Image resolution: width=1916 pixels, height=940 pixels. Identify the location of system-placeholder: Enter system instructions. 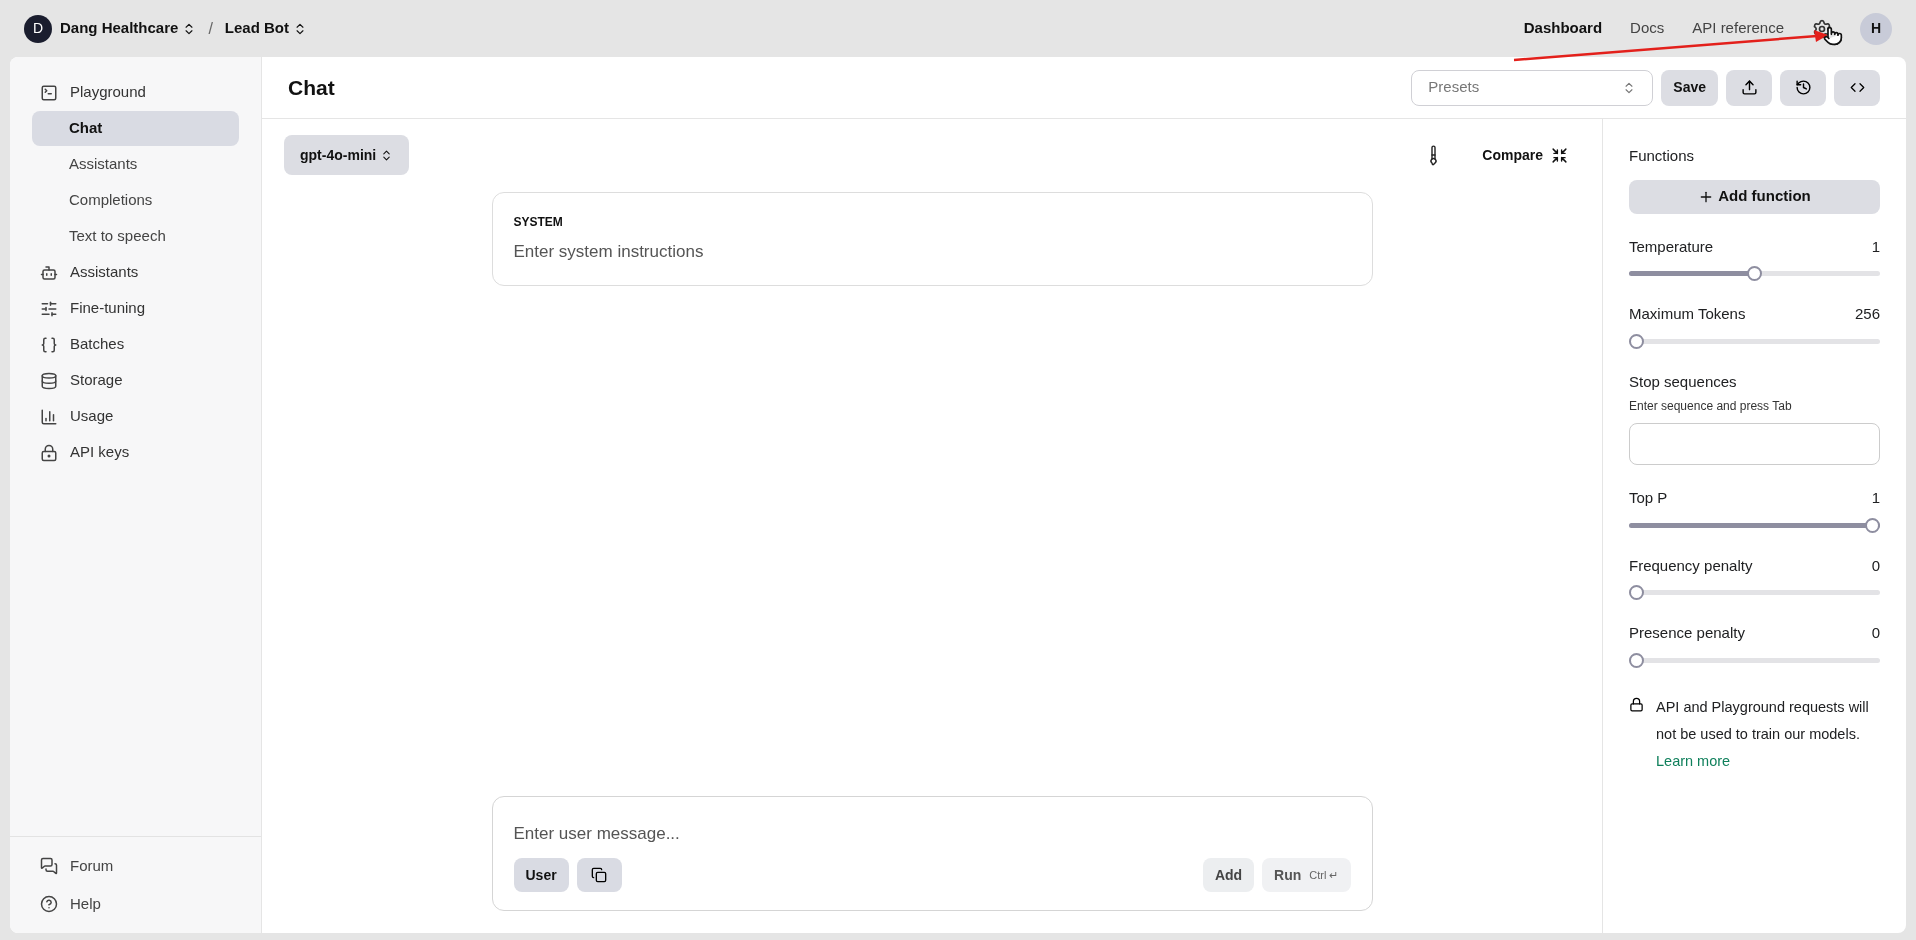
(609, 252).